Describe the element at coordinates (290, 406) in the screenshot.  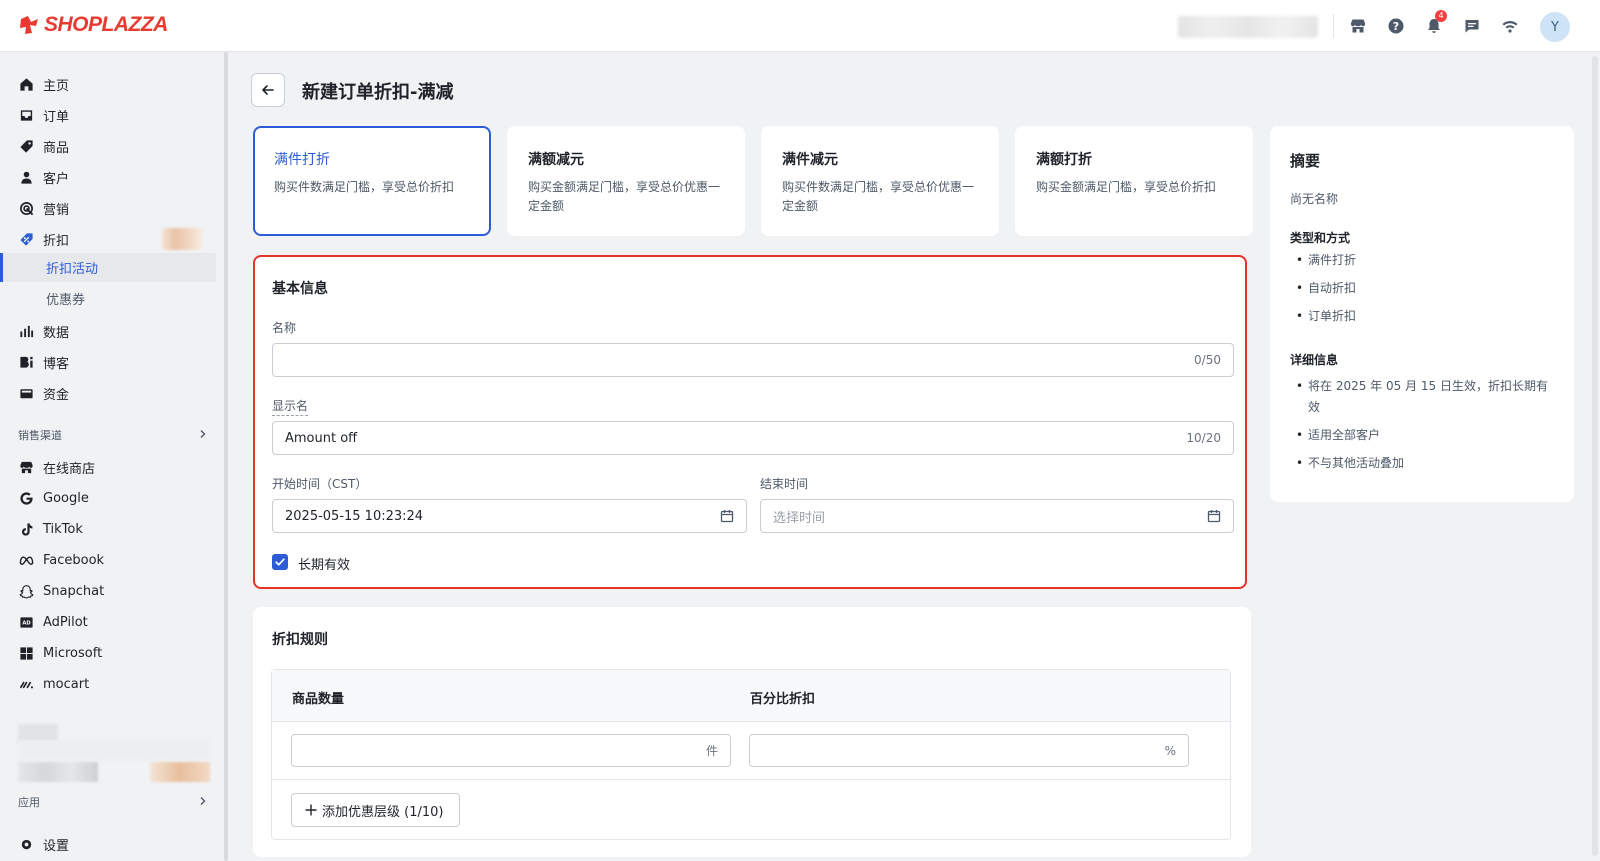
I see `display-name-label: 显示名` at that location.